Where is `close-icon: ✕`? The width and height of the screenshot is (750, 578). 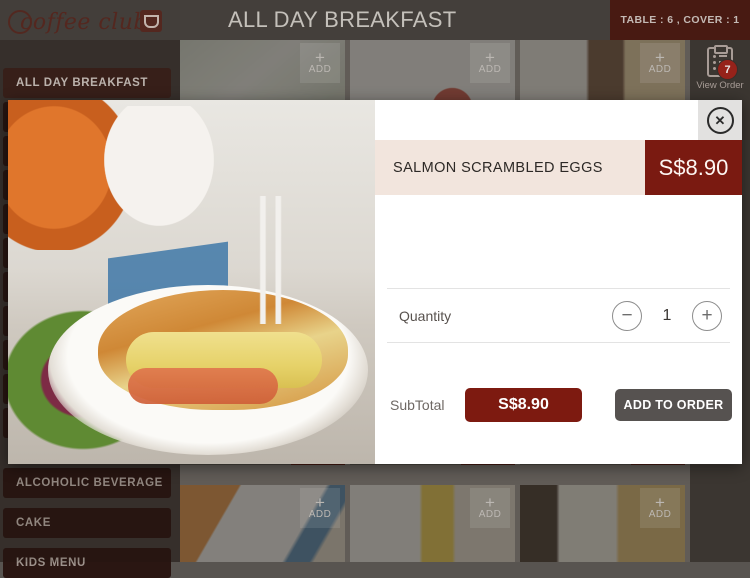 close-icon: ✕ is located at coordinates (720, 120).